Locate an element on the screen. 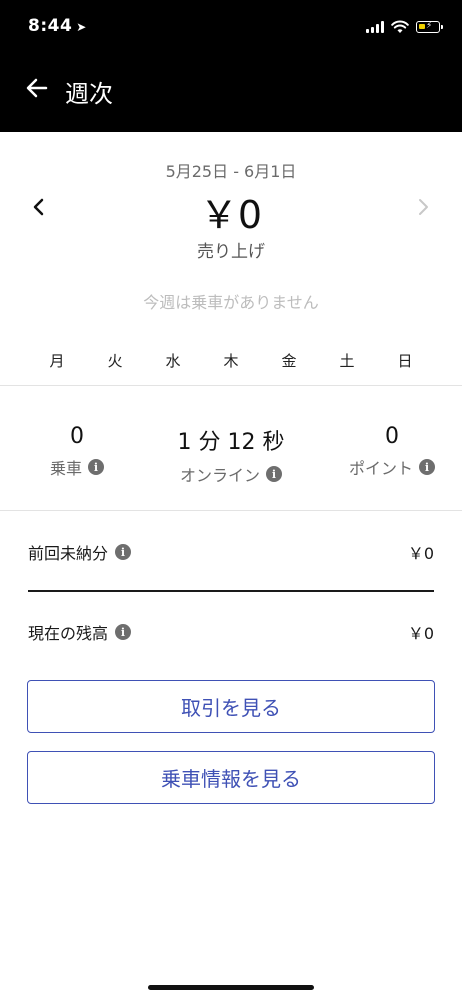  status-icons: ⚡ is located at coordinates (404, 27).